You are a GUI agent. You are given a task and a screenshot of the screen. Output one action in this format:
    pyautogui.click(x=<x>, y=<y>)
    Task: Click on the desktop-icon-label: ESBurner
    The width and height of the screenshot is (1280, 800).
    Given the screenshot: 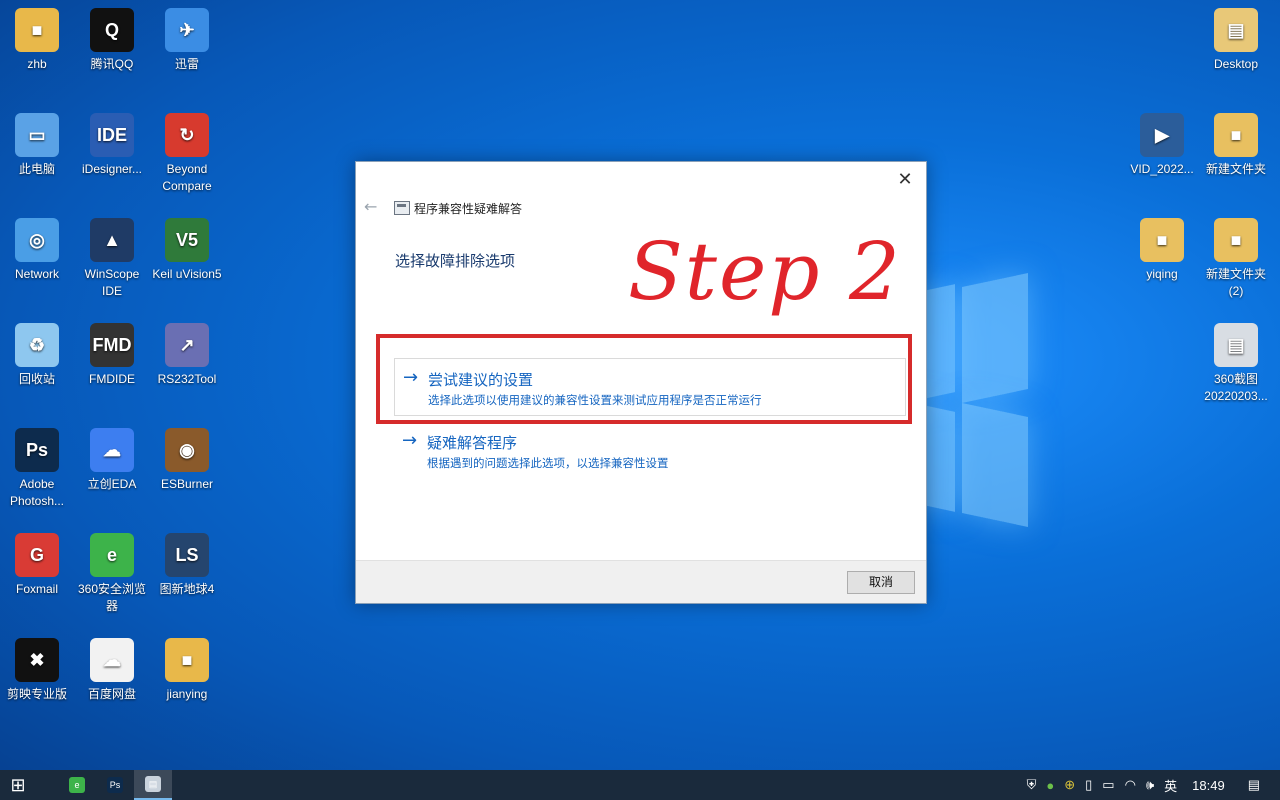 What is the action you would take?
    pyautogui.click(x=187, y=484)
    